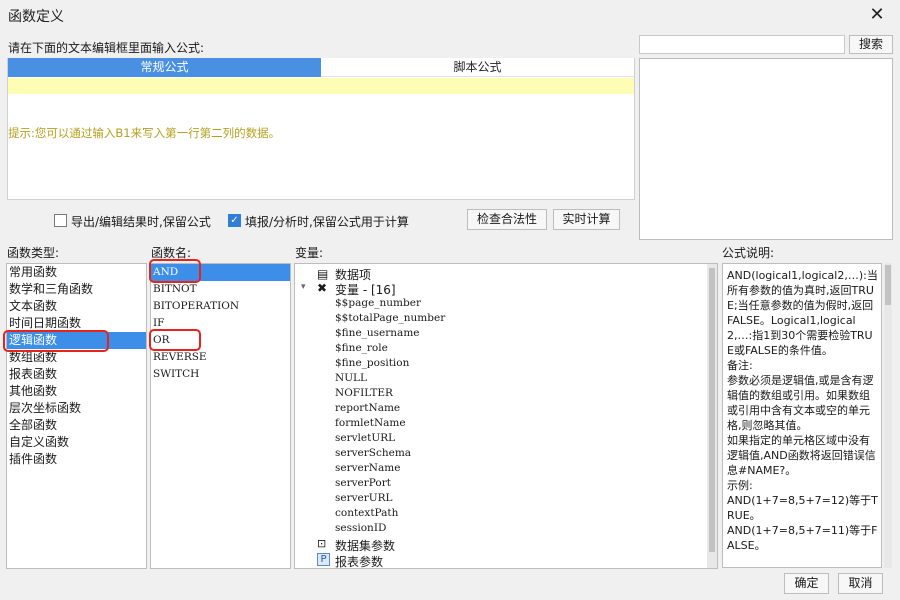 The width and height of the screenshot is (900, 600). Describe the element at coordinates (76, 289) in the screenshot. I see `list-item: 数学和三角函数` at that location.